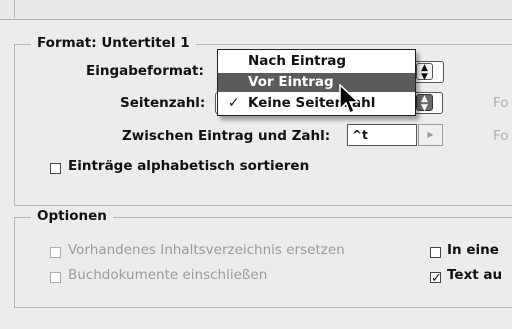 The width and height of the screenshot is (512, 329). I want to click on seitenzahl-popup-arrow-icon: ▲ ▼, so click(424, 103).